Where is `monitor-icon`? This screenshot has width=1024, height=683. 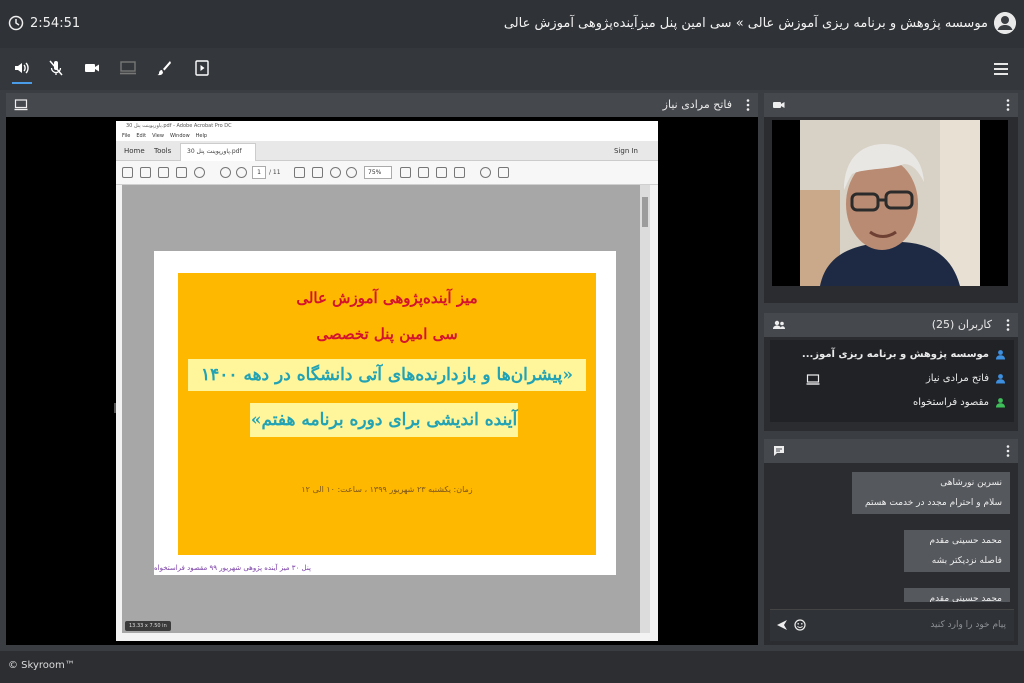 monitor-icon is located at coordinates (128, 68).